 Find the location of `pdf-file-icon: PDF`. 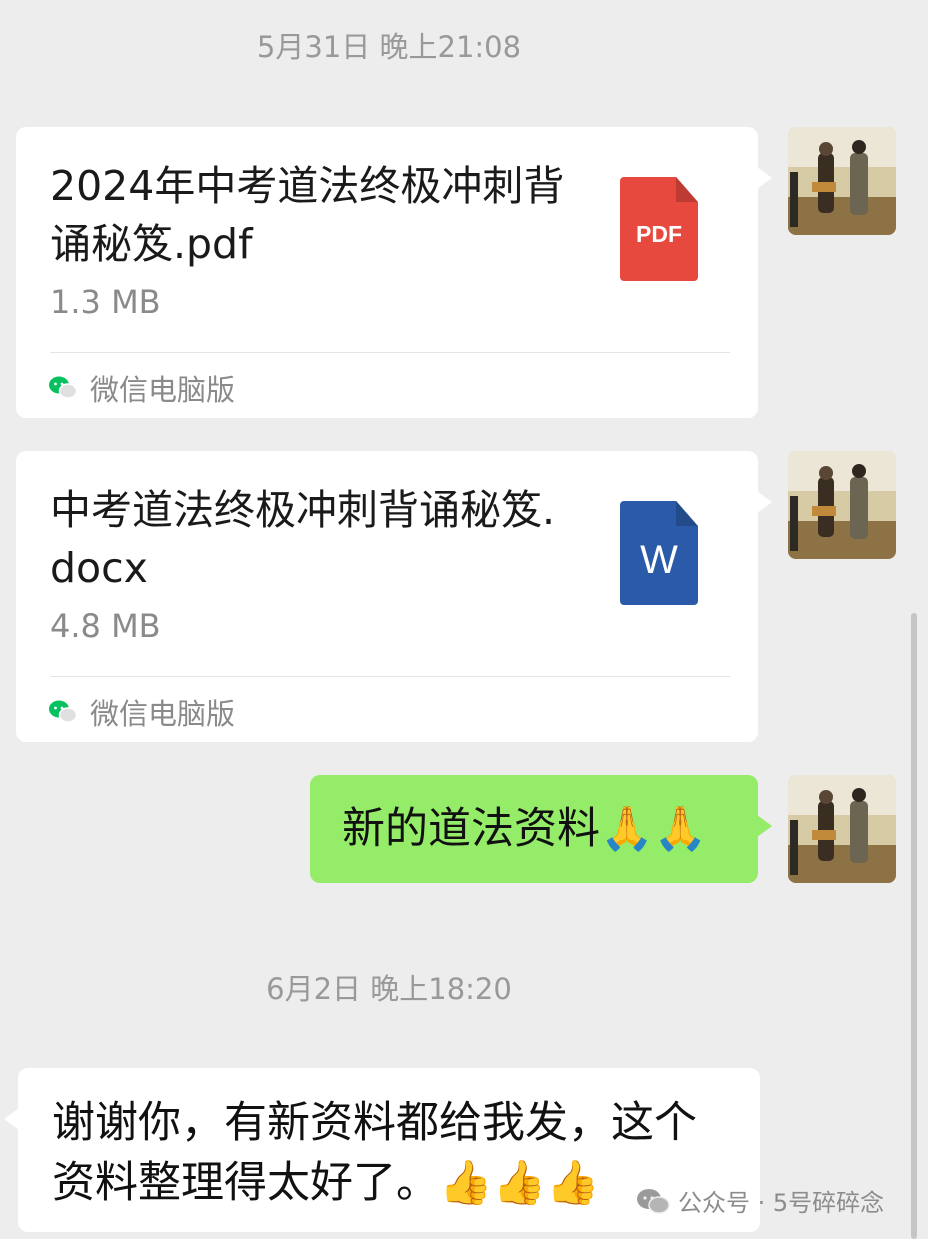

pdf-file-icon: PDF is located at coordinates (659, 229).